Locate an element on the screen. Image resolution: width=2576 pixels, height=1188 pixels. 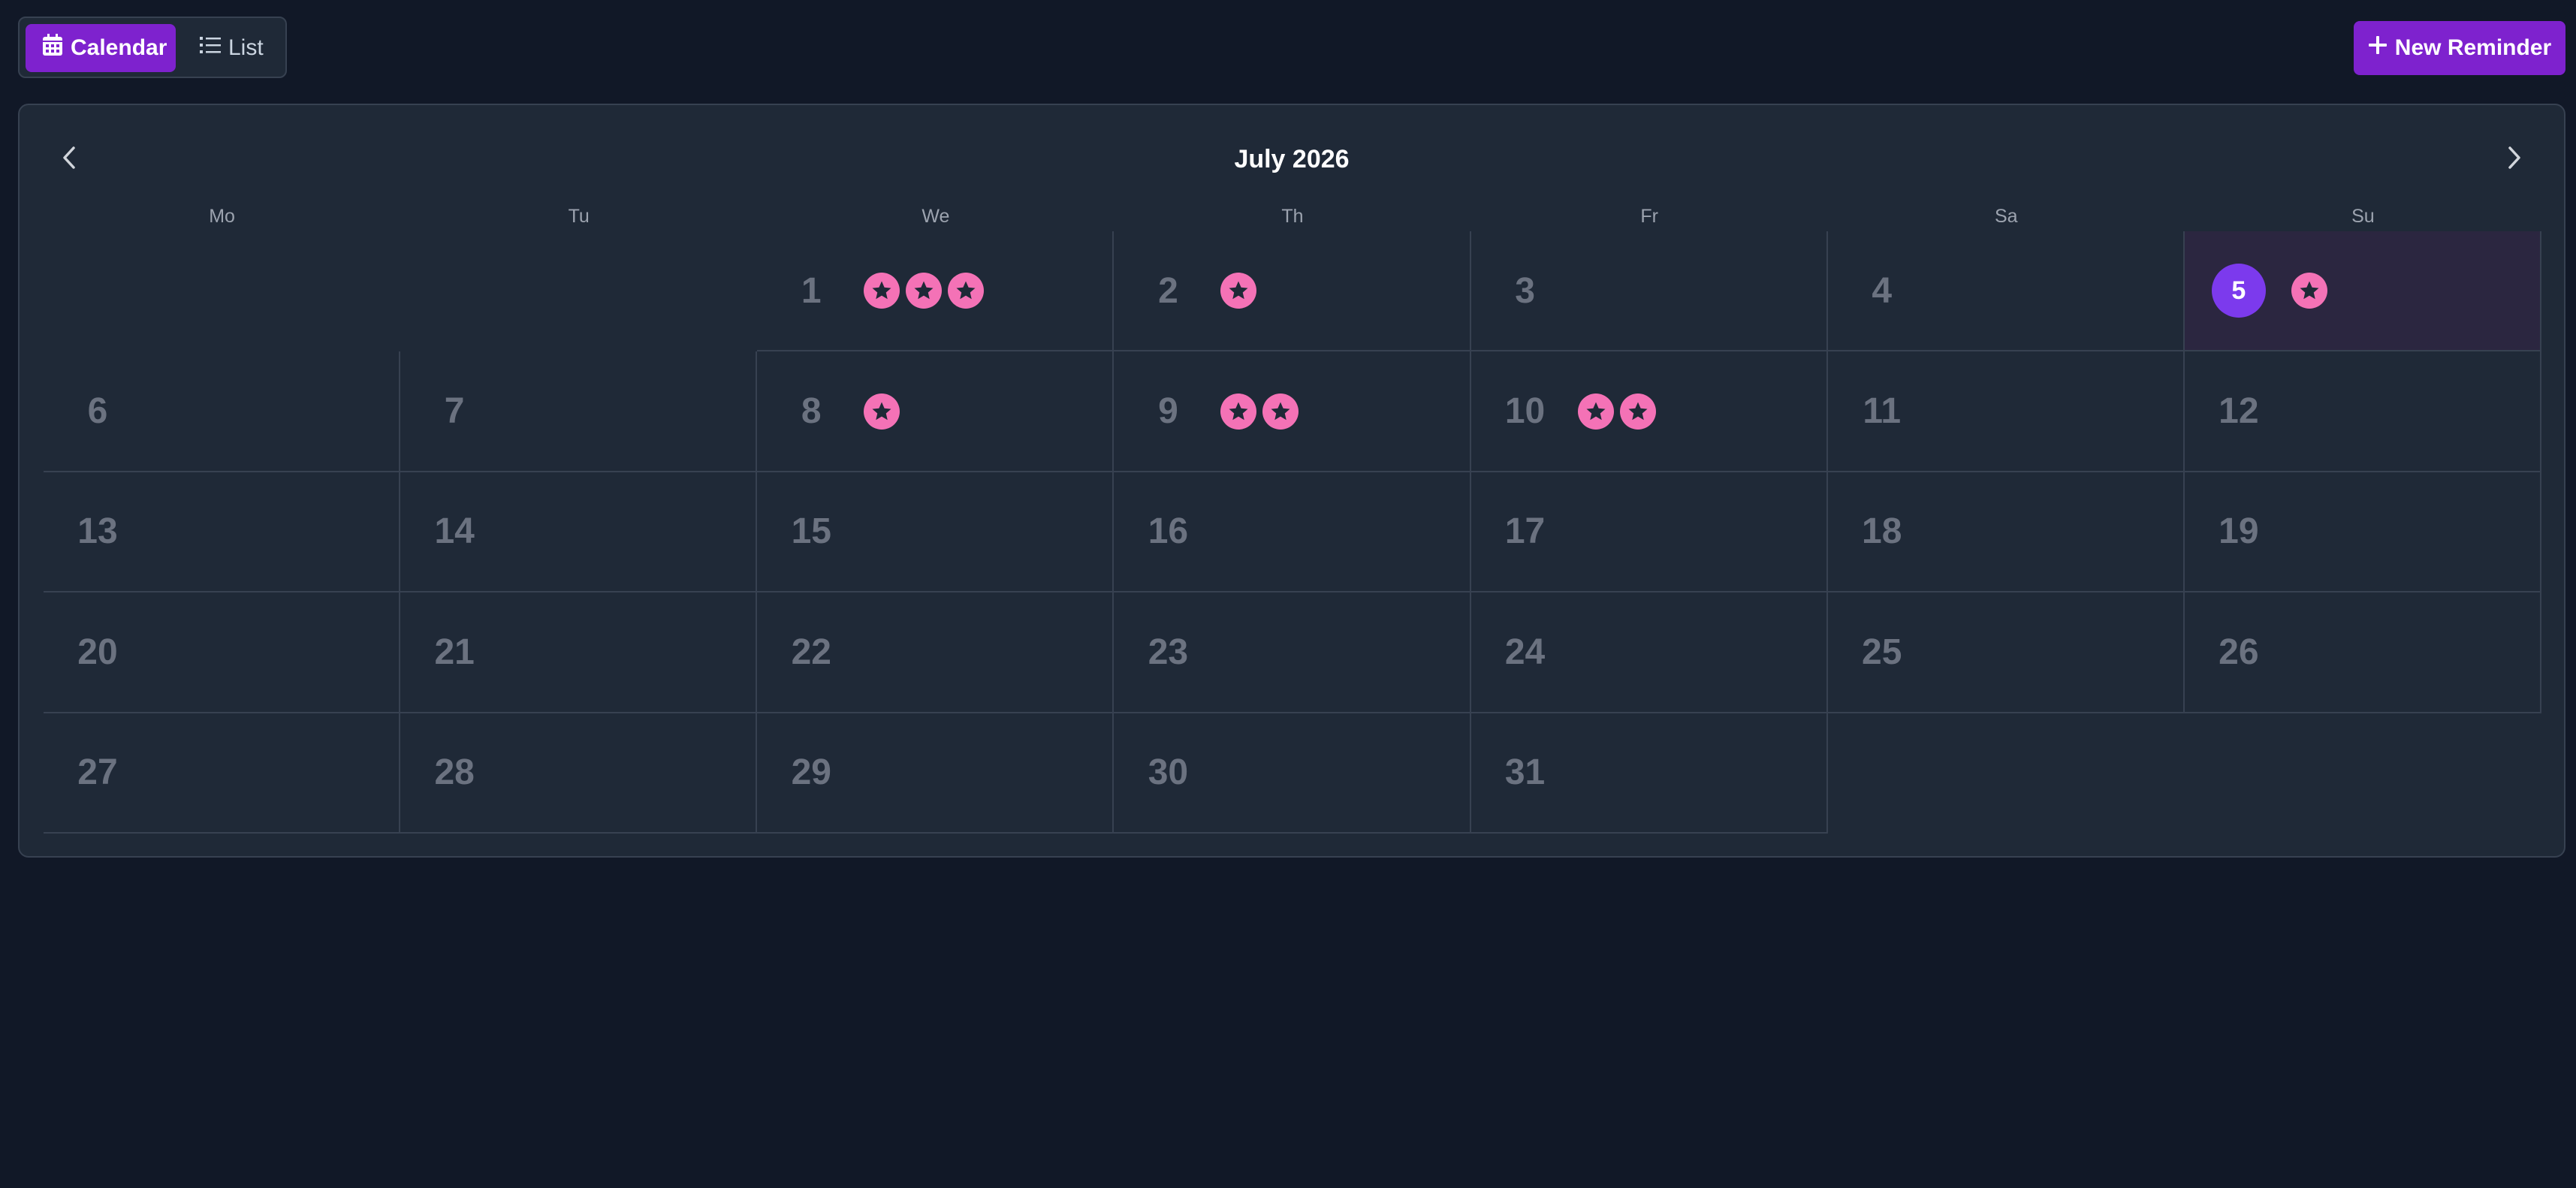
day-number: 3 is located at coordinates (1525, 290).